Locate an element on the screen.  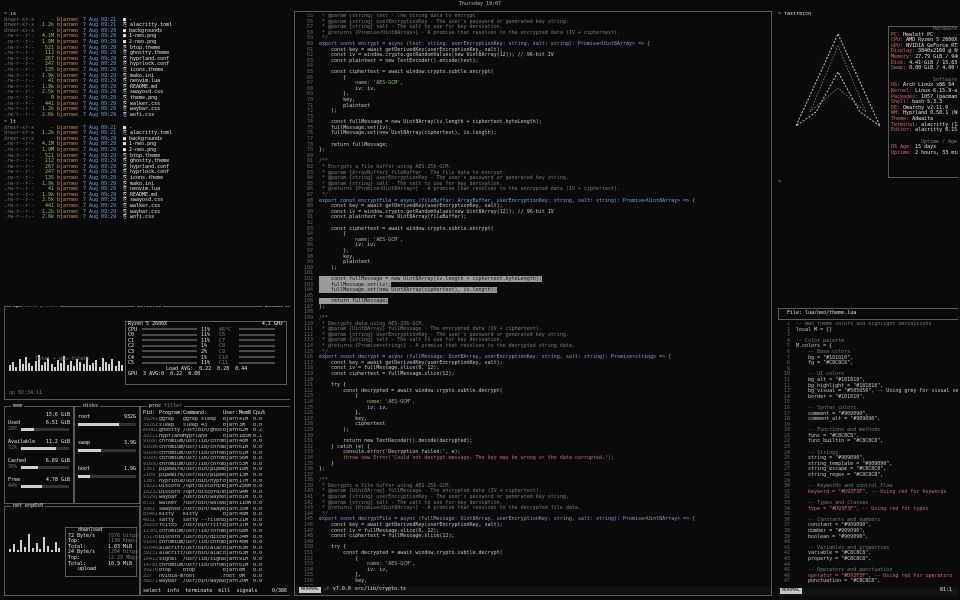
mem-row: Free 4.78 GiB is located at coordinates (39, 480).